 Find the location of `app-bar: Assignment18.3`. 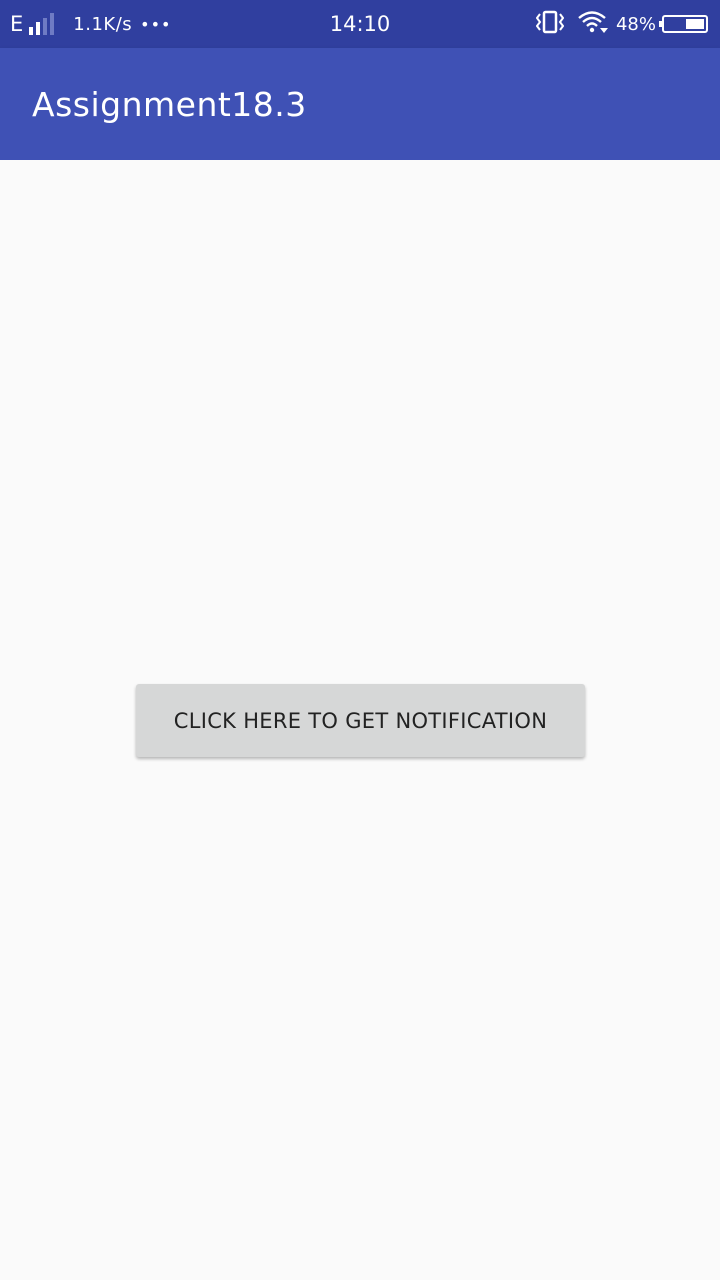

app-bar: Assignment18.3 is located at coordinates (360, 104).